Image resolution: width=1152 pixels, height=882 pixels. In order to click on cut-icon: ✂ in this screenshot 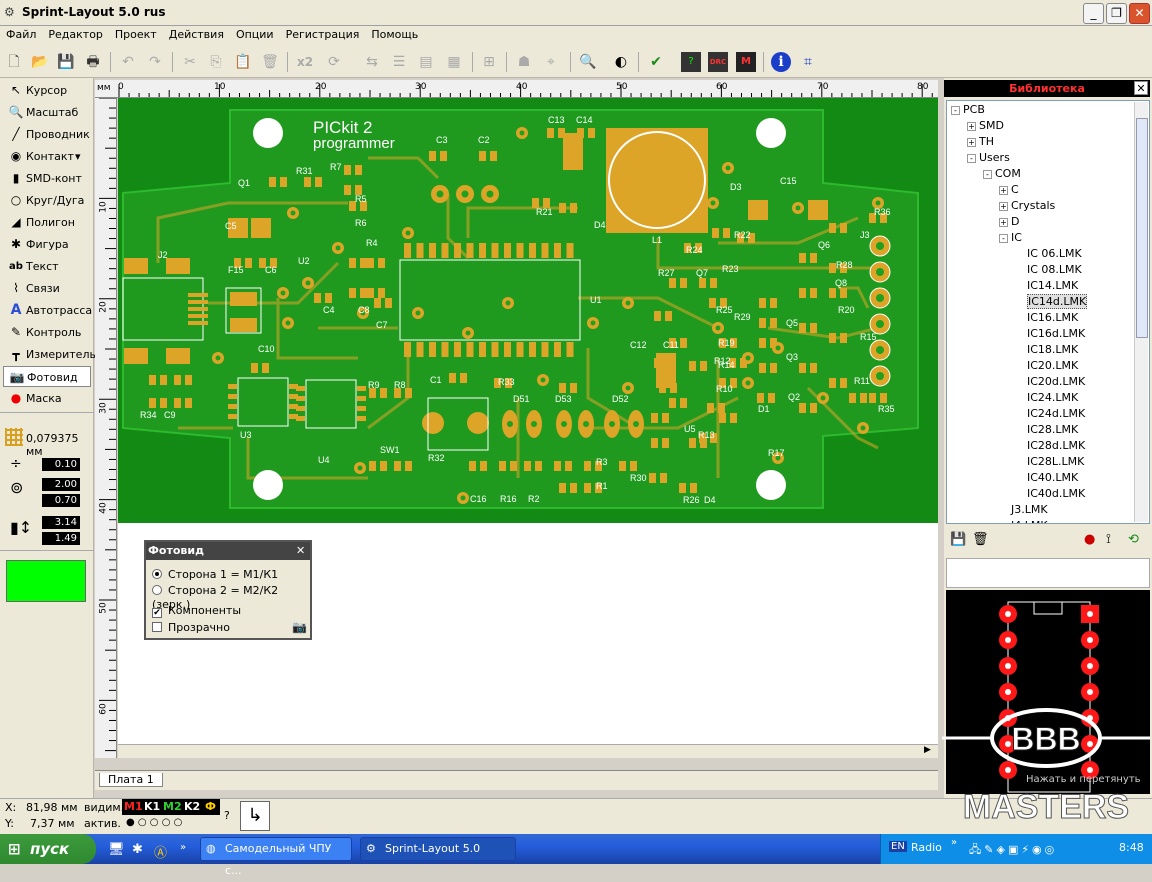, I will do `click(190, 62)`.